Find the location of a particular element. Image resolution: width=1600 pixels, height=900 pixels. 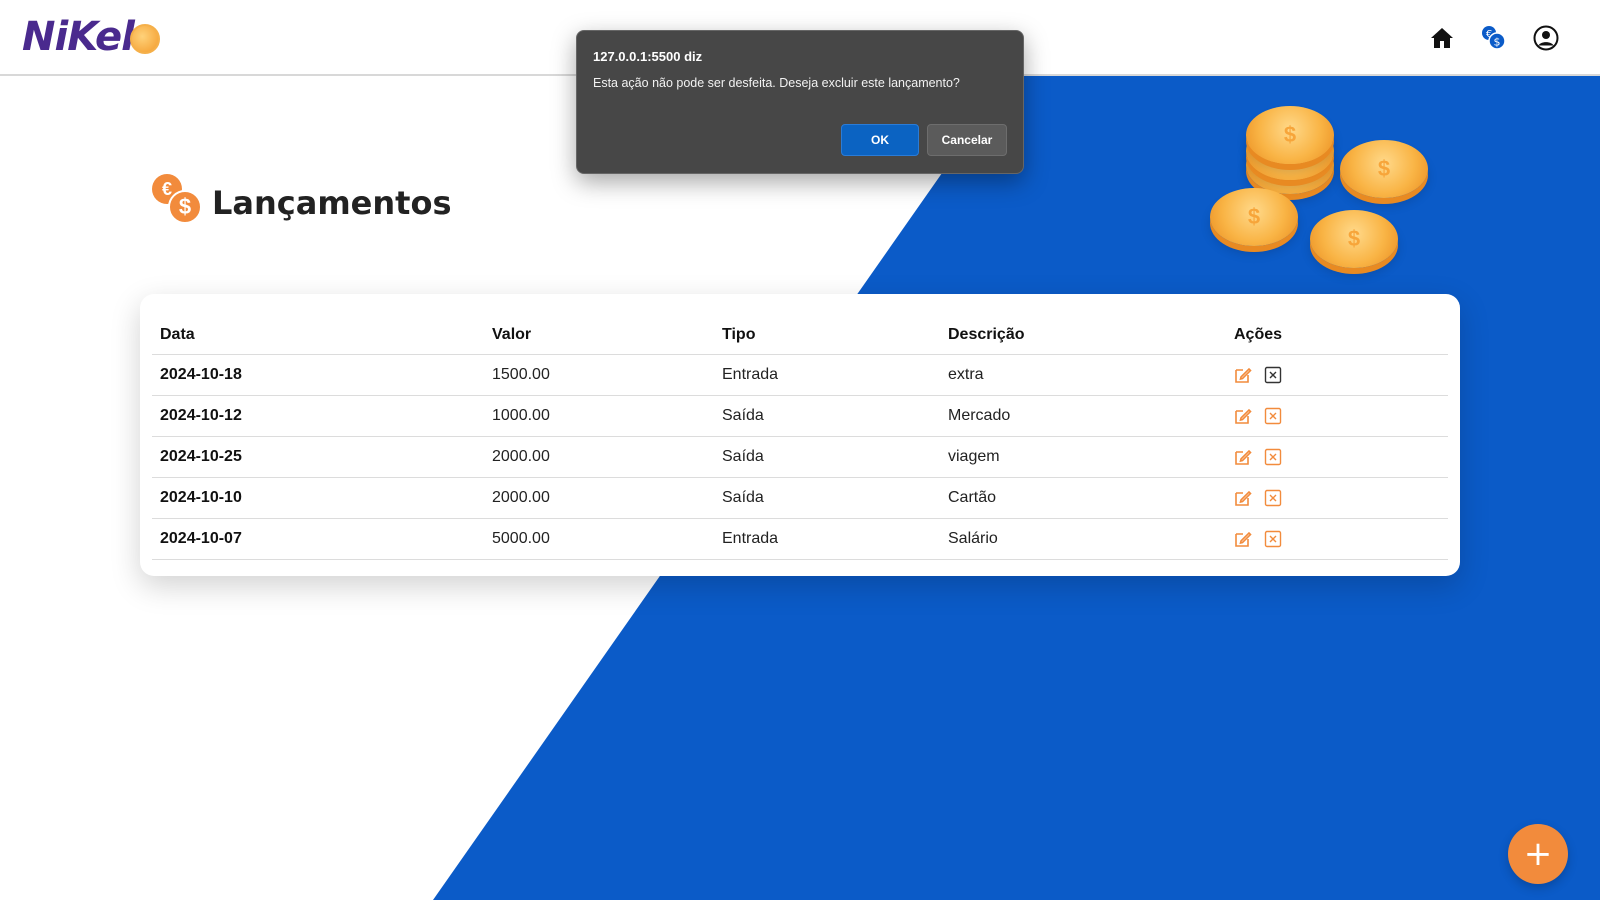

coins-illustration: $ $ $ $ is located at coordinates (1330, 190).